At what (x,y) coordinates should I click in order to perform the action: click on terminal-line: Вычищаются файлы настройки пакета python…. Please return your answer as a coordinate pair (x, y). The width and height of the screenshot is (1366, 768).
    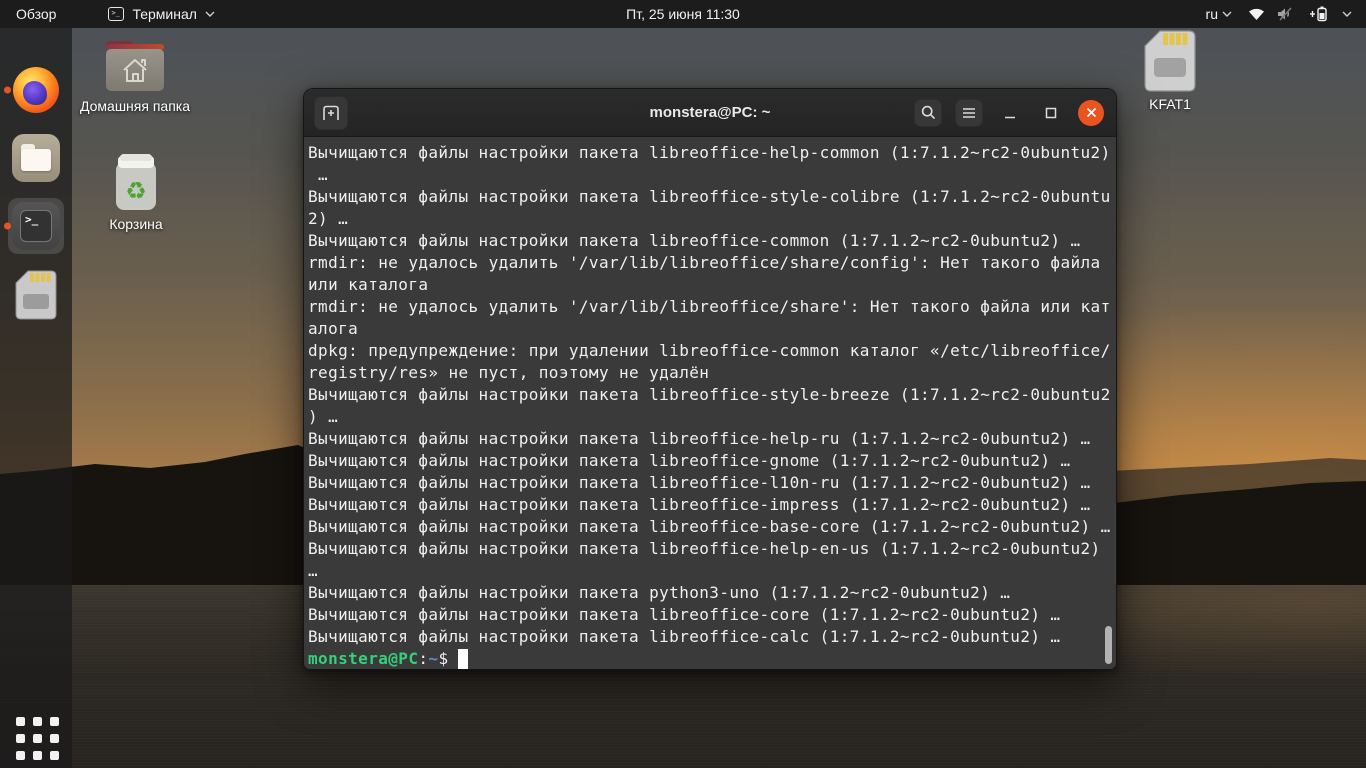
    Looking at the image, I should click on (659, 592).